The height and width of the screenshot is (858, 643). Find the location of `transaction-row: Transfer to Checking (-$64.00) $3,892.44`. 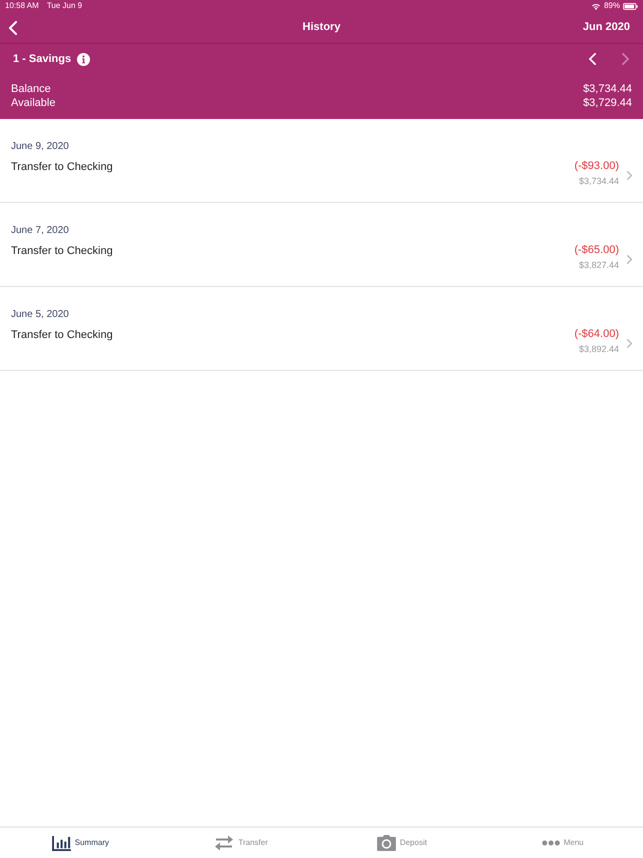

transaction-row: Transfer to Checking (-$64.00) $3,892.44 is located at coordinates (321, 345).